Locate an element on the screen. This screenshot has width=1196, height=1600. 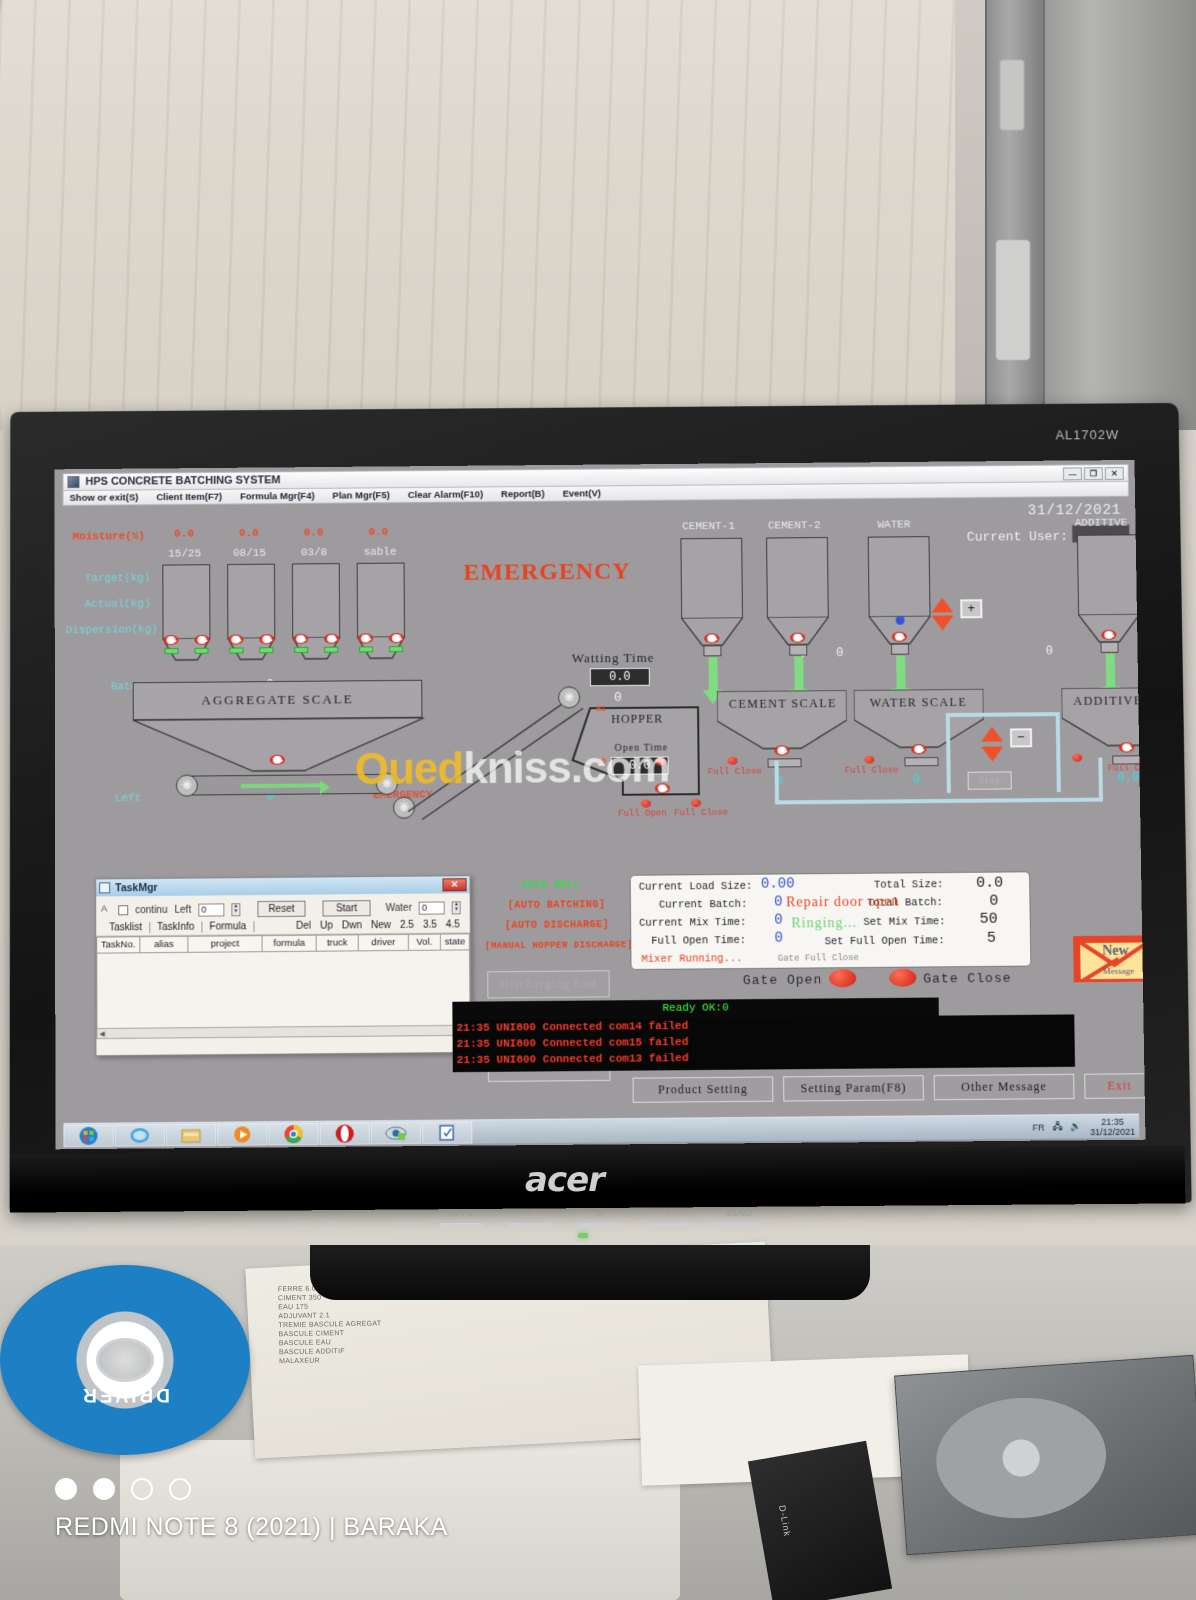
window-controls: — ❐ ✕ is located at coordinates (1093, 473).